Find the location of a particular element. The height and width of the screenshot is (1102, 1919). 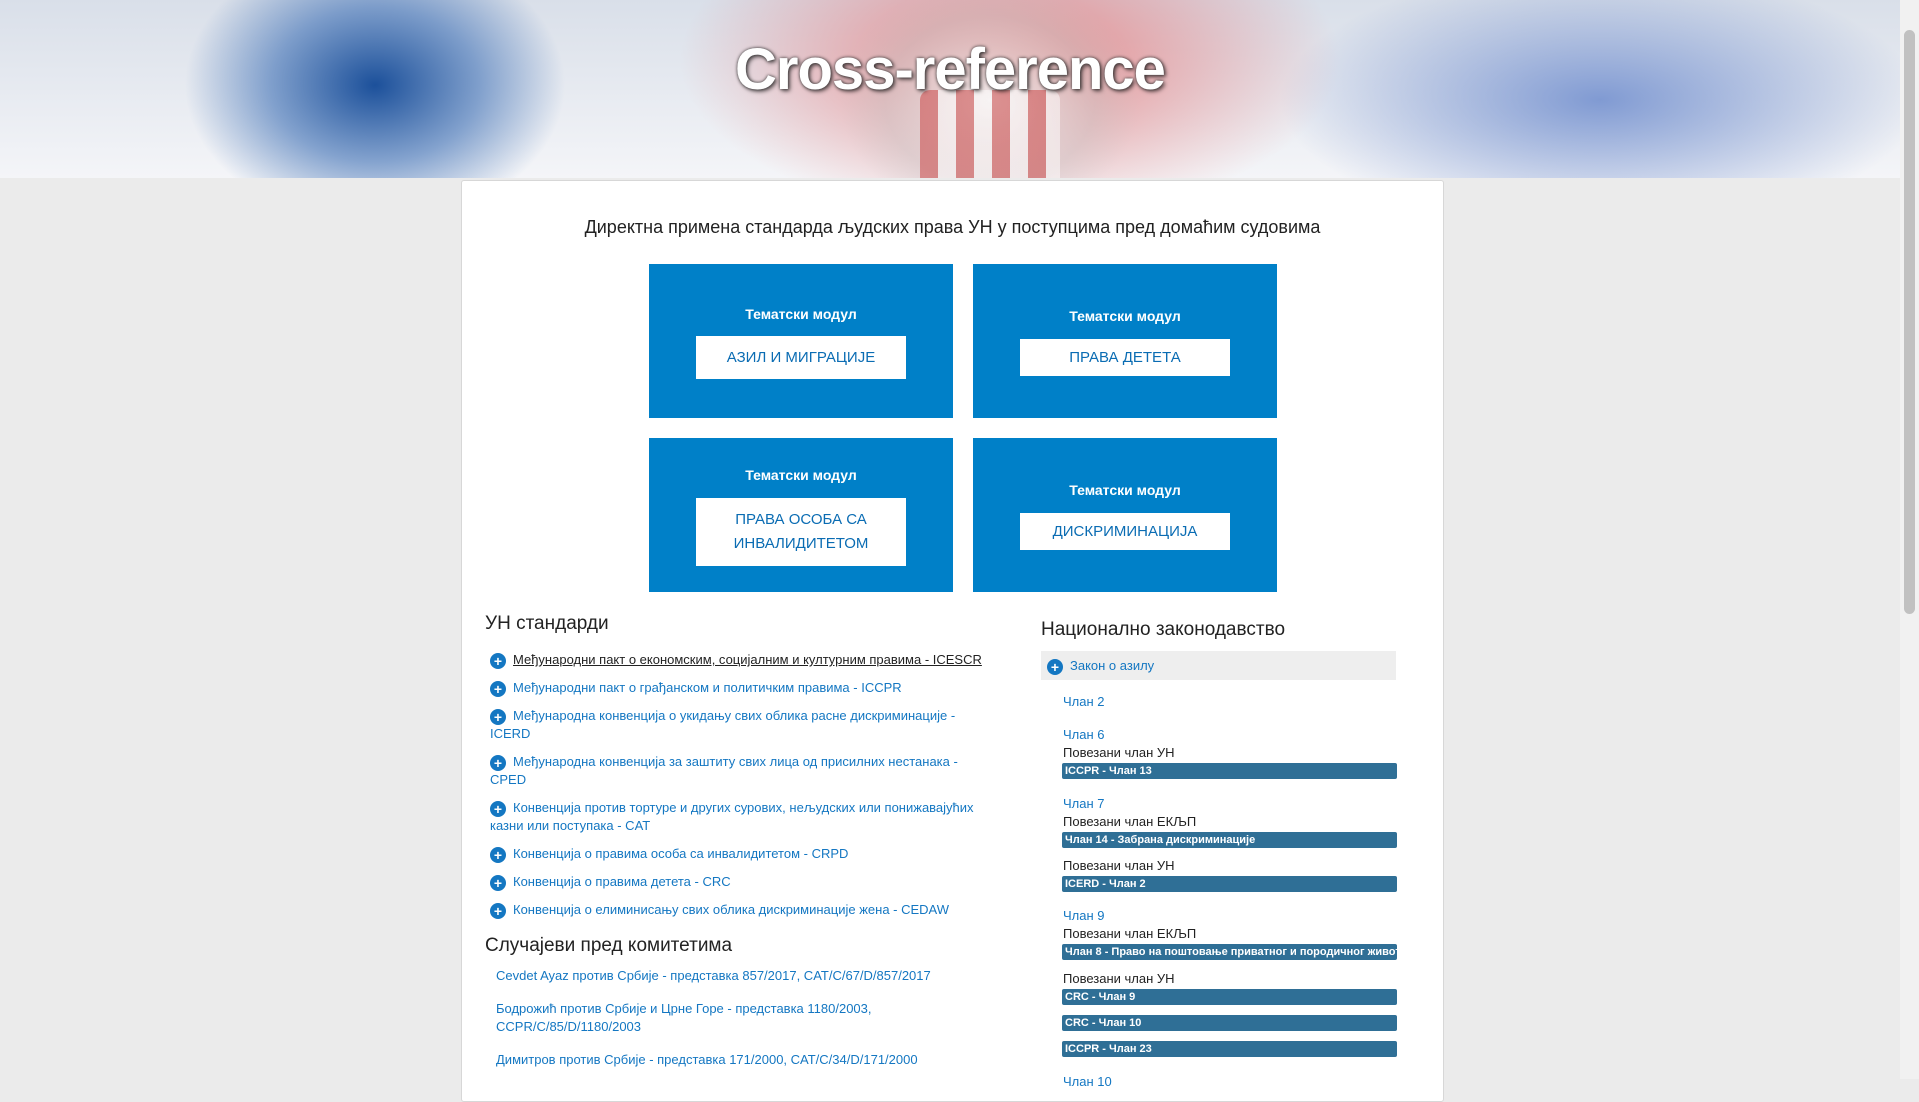

article-link: Члан 7 is located at coordinates (1084, 803).